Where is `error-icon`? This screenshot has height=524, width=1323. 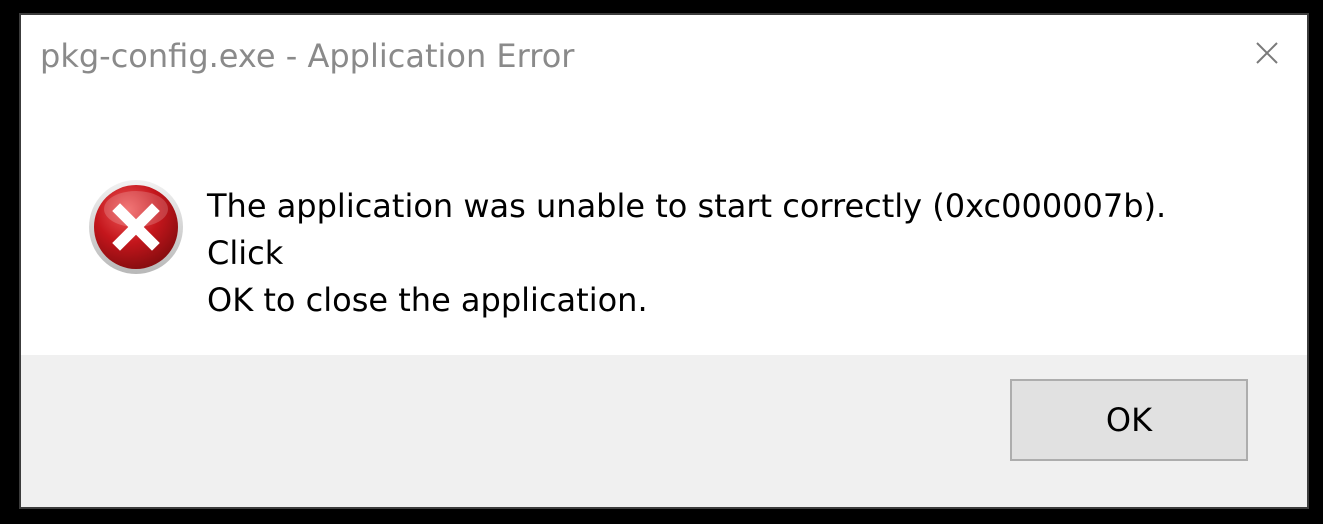
error-icon is located at coordinates (136, 227).